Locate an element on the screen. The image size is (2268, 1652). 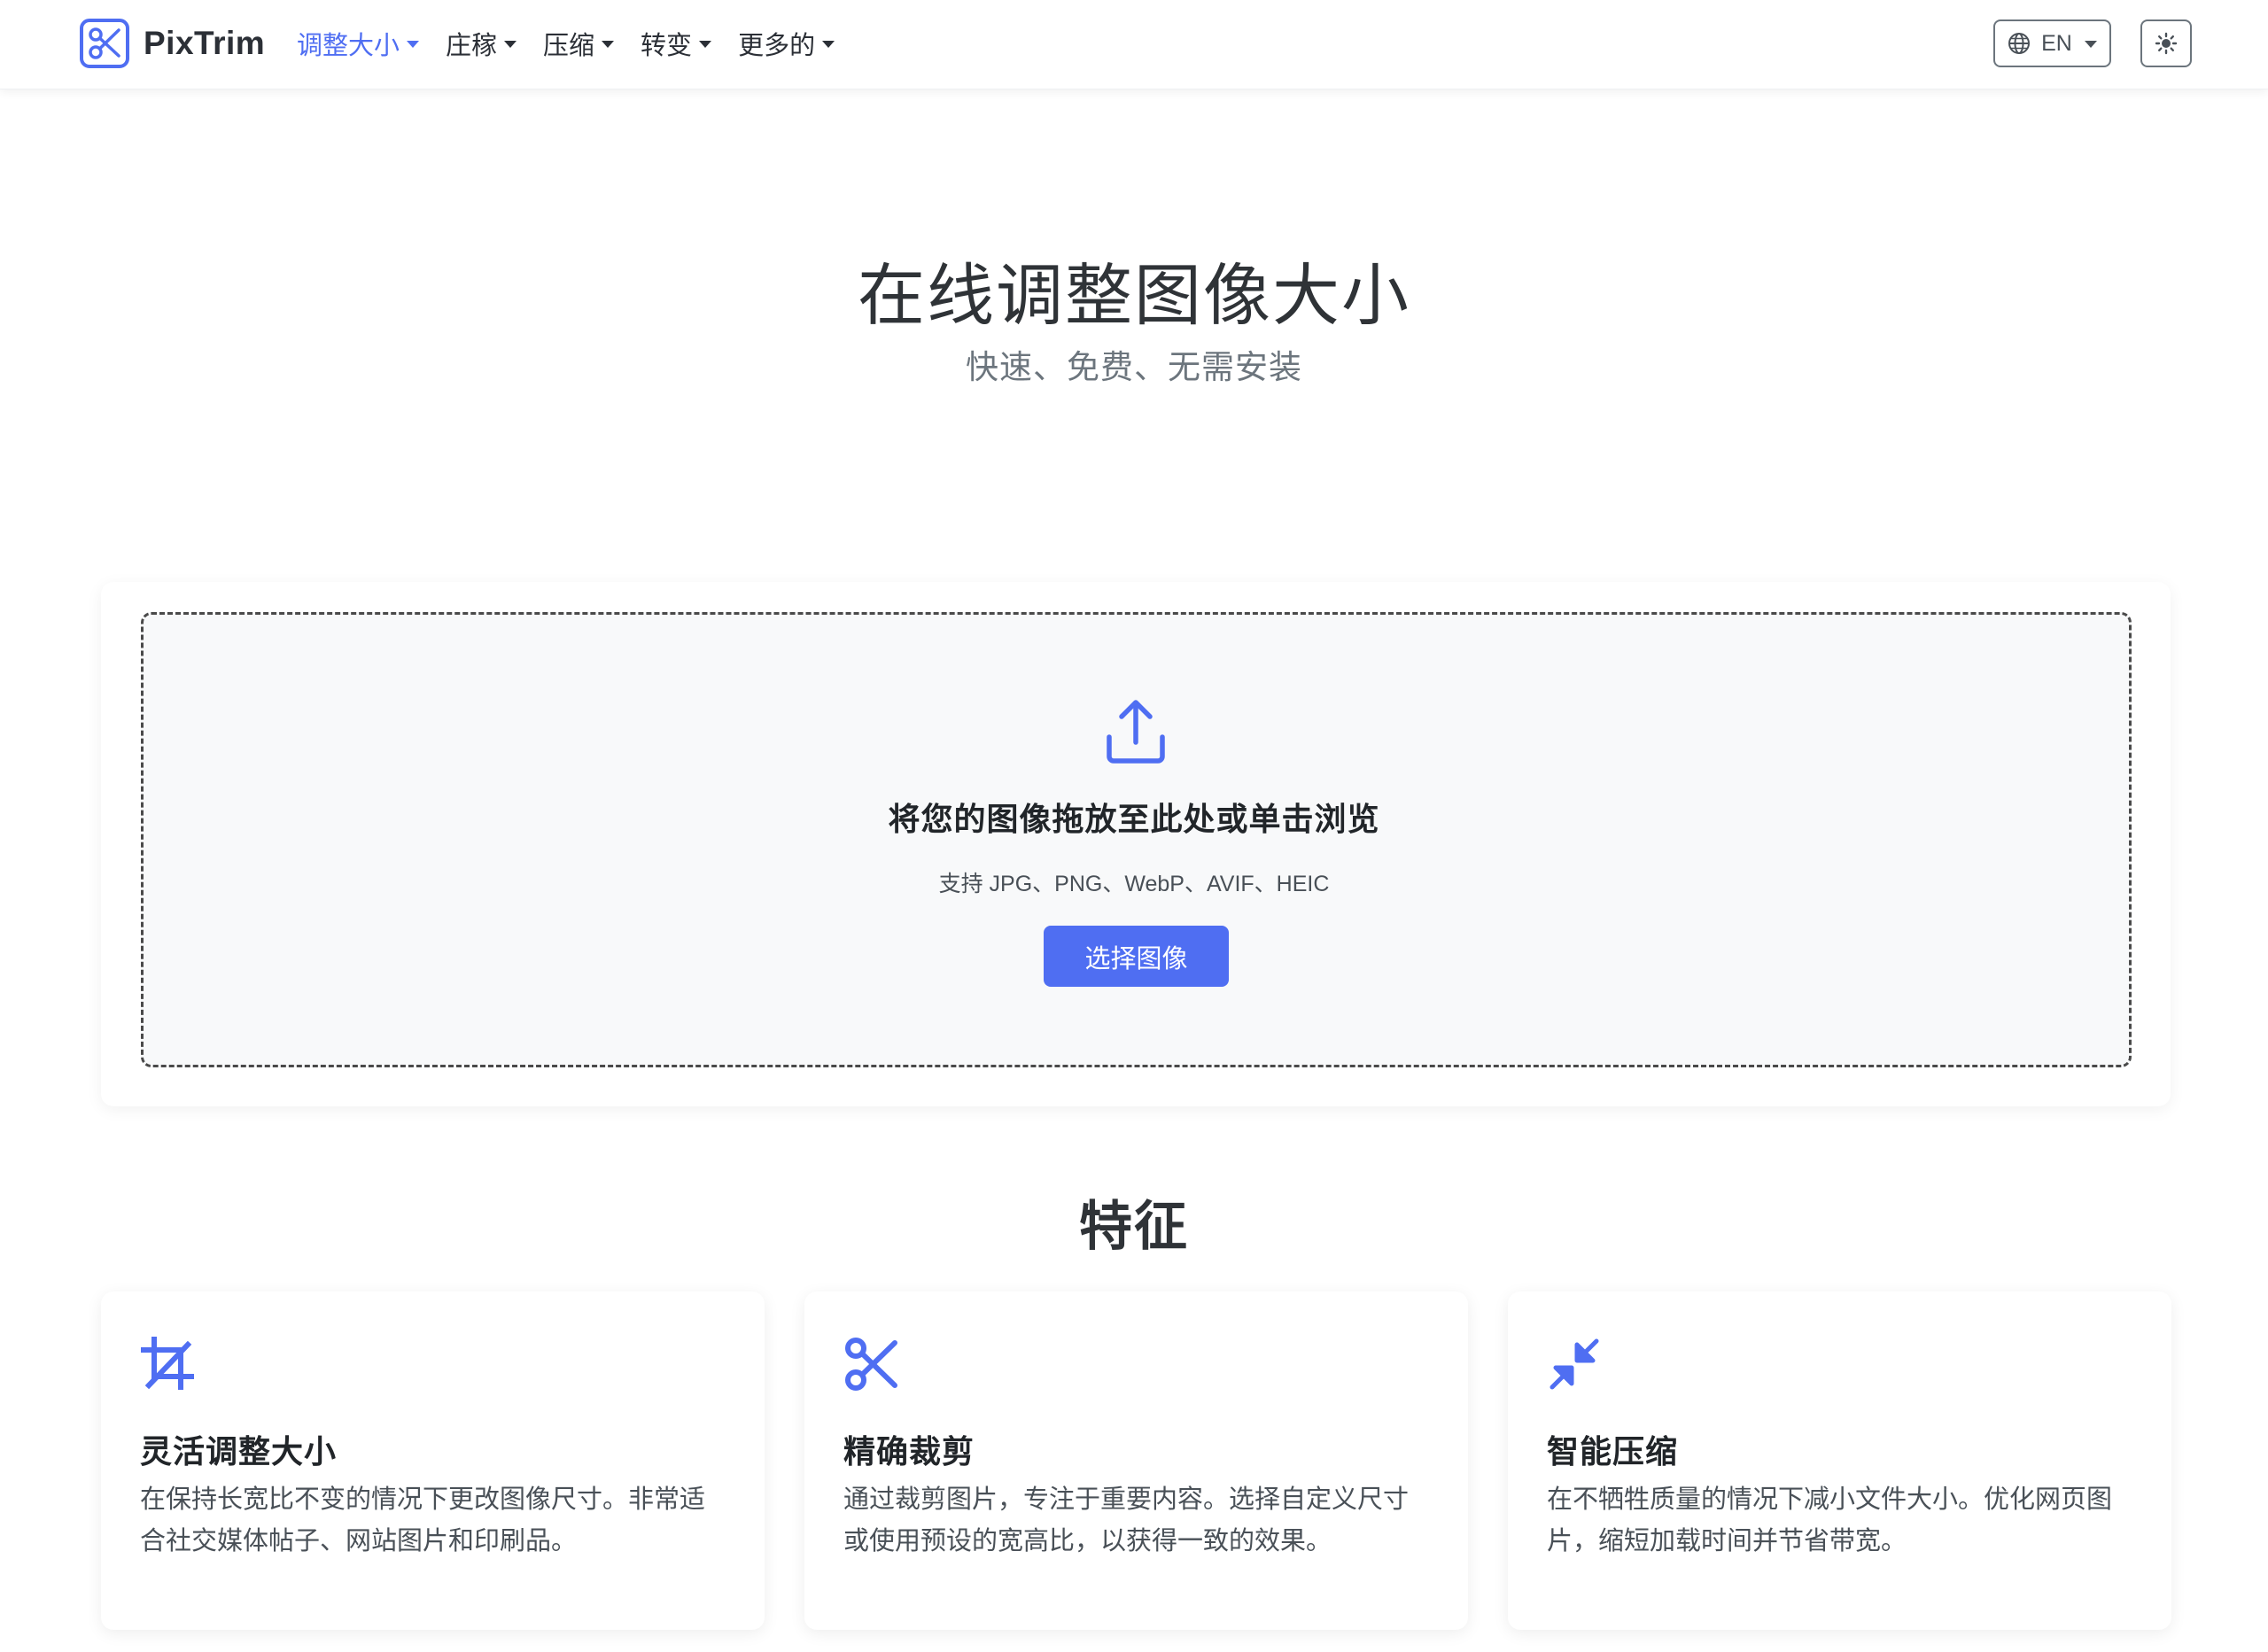
feature-description: 在保持长宽比不变的情况下更改图像尺寸。非常适合社交媒体帖子、网站图片和印刷品。 is located at coordinates (423, 1520).